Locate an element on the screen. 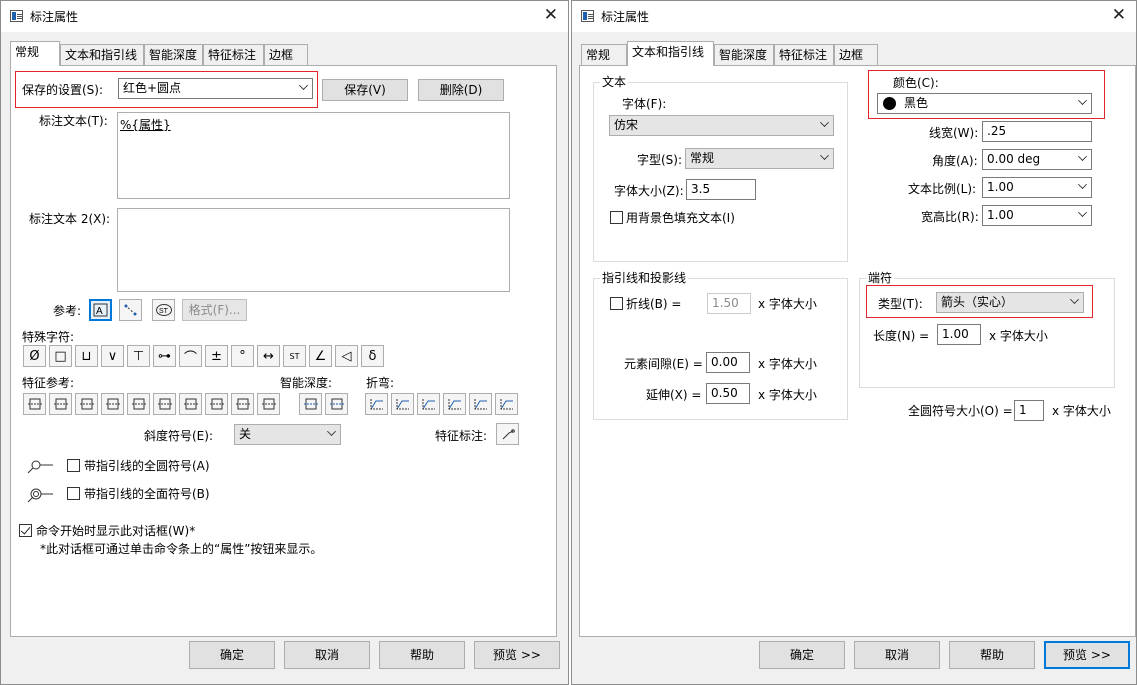  special-char-degree-icon: ° is located at coordinates (242, 356).